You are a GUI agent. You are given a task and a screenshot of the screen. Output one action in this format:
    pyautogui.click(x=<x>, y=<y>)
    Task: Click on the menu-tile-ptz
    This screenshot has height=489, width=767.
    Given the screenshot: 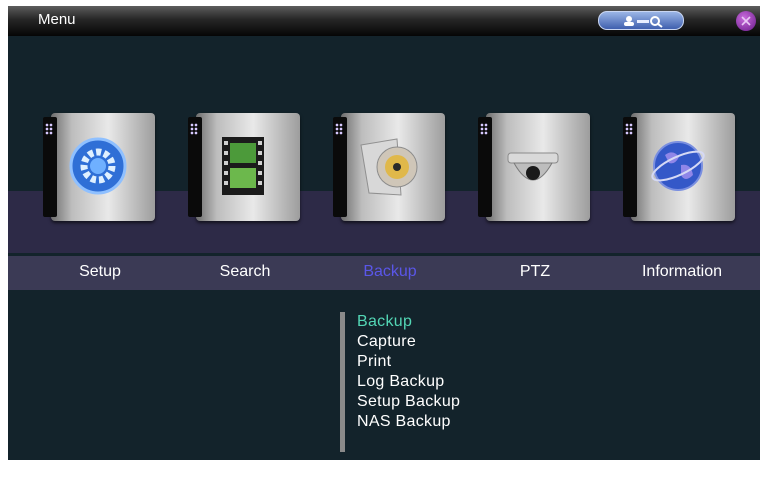 What is the action you would take?
    pyautogui.click(x=534, y=169)
    